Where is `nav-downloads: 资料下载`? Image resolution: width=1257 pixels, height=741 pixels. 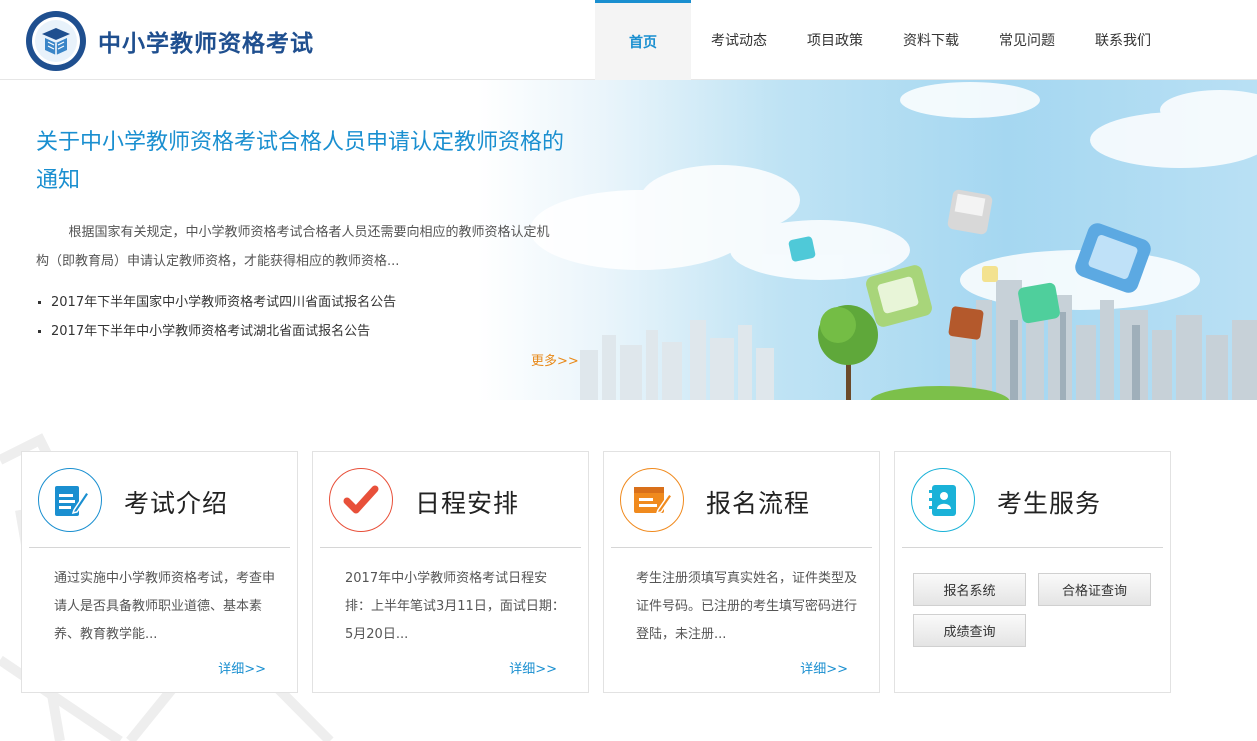
nav-downloads: 资料下载 is located at coordinates (931, 40).